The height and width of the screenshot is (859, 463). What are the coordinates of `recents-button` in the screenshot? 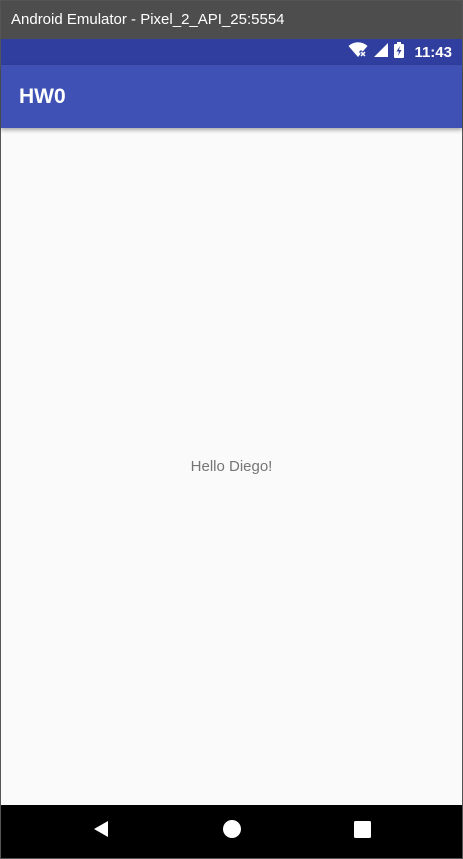 It's located at (362, 831).